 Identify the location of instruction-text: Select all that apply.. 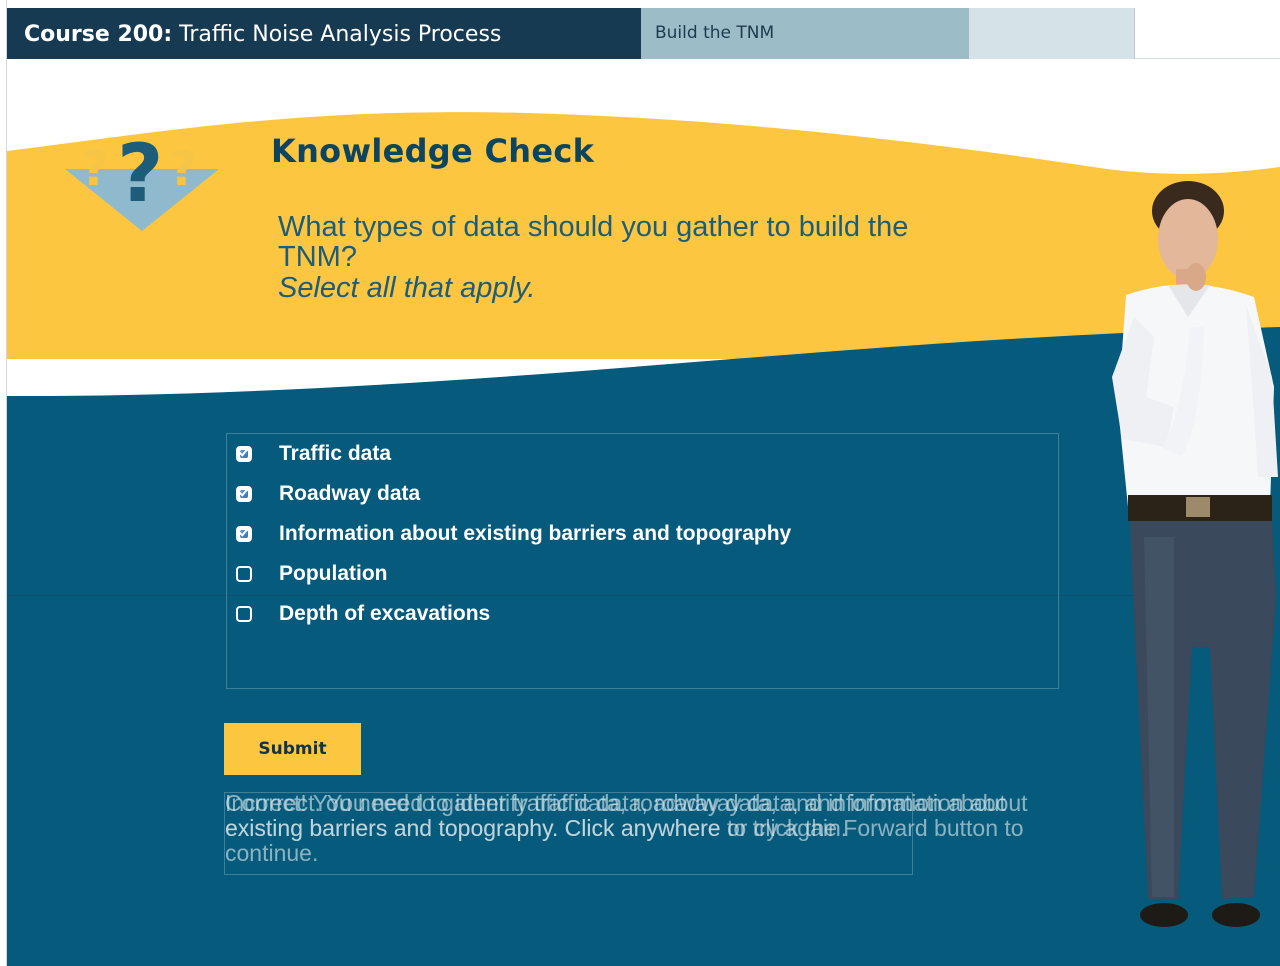
(407, 288).